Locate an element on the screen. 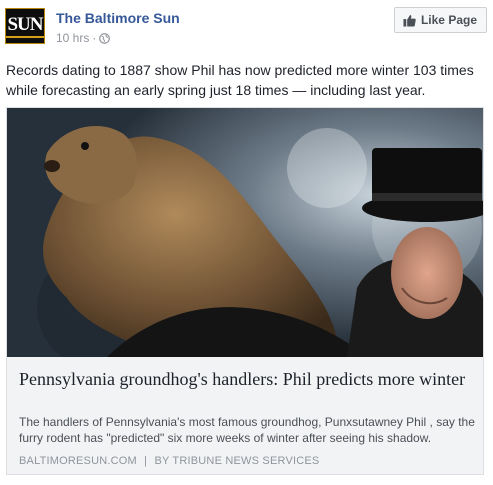 The image size is (493, 485). page-avatar: SUN is located at coordinates (25, 26).